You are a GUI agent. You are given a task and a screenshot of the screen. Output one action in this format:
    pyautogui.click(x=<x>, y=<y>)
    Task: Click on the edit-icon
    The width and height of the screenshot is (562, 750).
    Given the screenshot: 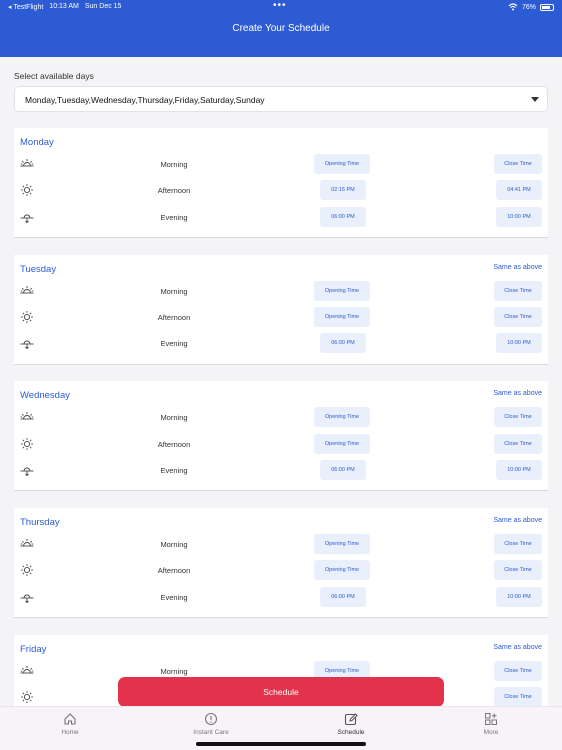 What is the action you would take?
    pyautogui.click(x=351, y=719)
    